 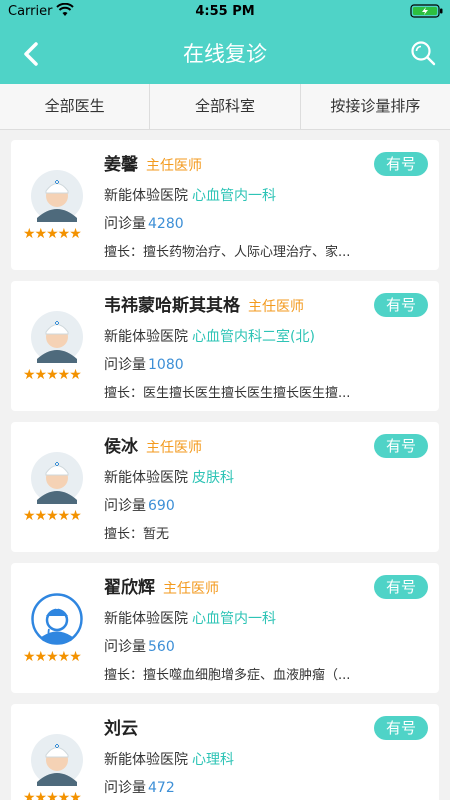 I want to click on battery-icon, so click(x=426, y=11).